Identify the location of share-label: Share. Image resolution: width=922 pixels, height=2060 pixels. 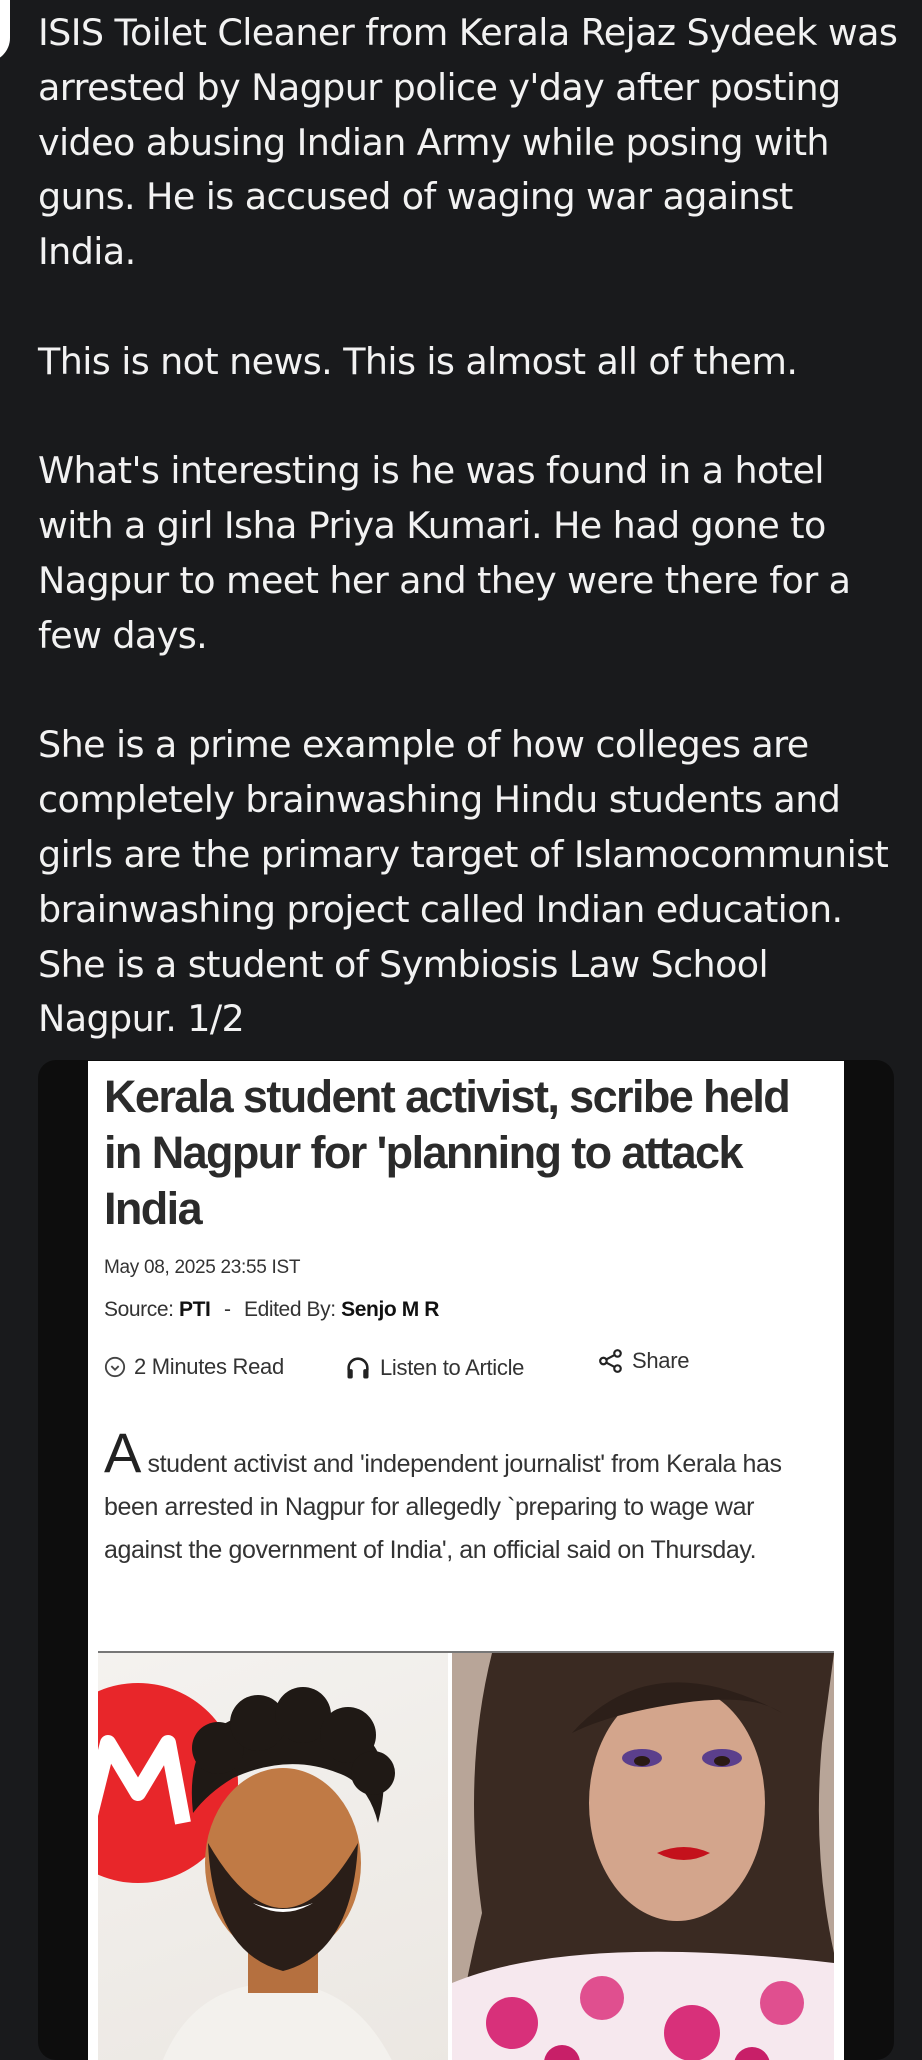
(661, 1360).